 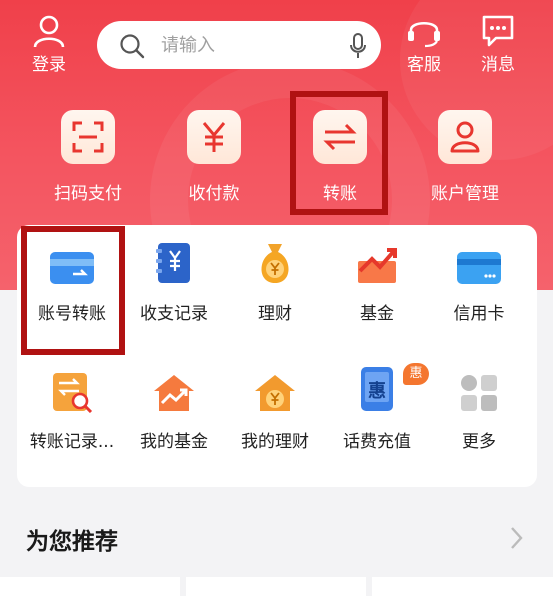 I want to click on grid-item-my-fund: 我的基金, so click(x=174, y=402).